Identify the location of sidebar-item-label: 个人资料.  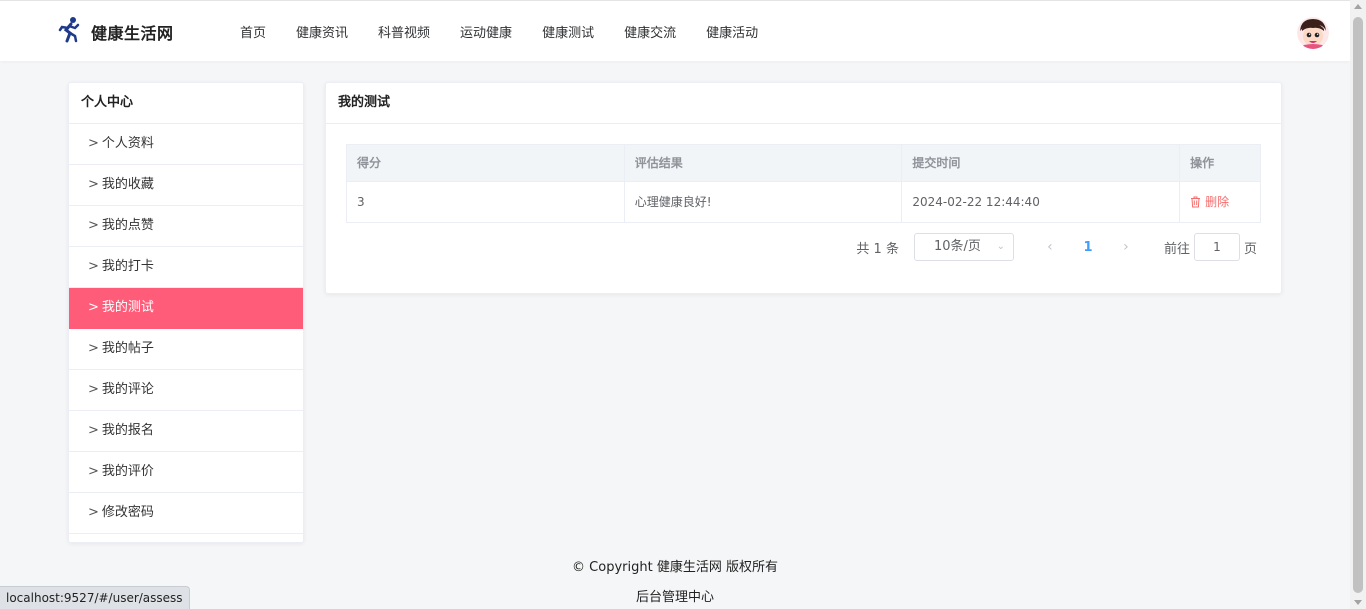
(127, 143).